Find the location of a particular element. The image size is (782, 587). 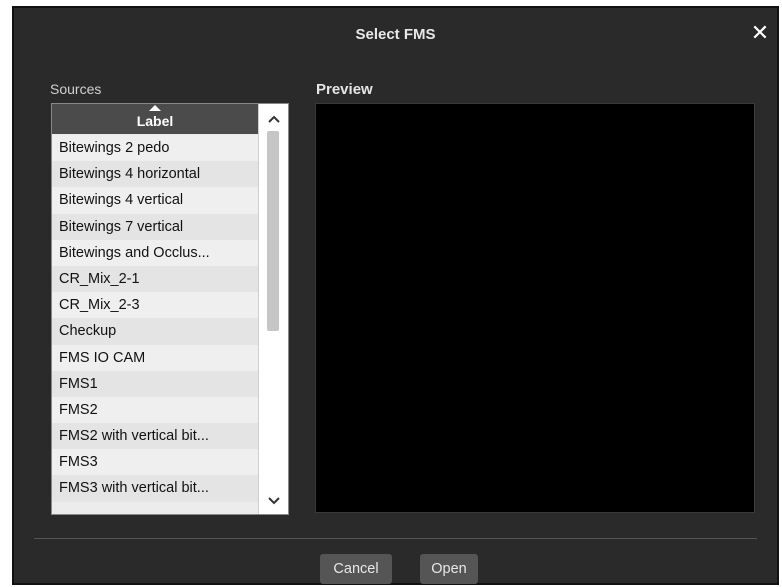

list-item: Bitewings 4 vertical is located at coordinates (155, 200).